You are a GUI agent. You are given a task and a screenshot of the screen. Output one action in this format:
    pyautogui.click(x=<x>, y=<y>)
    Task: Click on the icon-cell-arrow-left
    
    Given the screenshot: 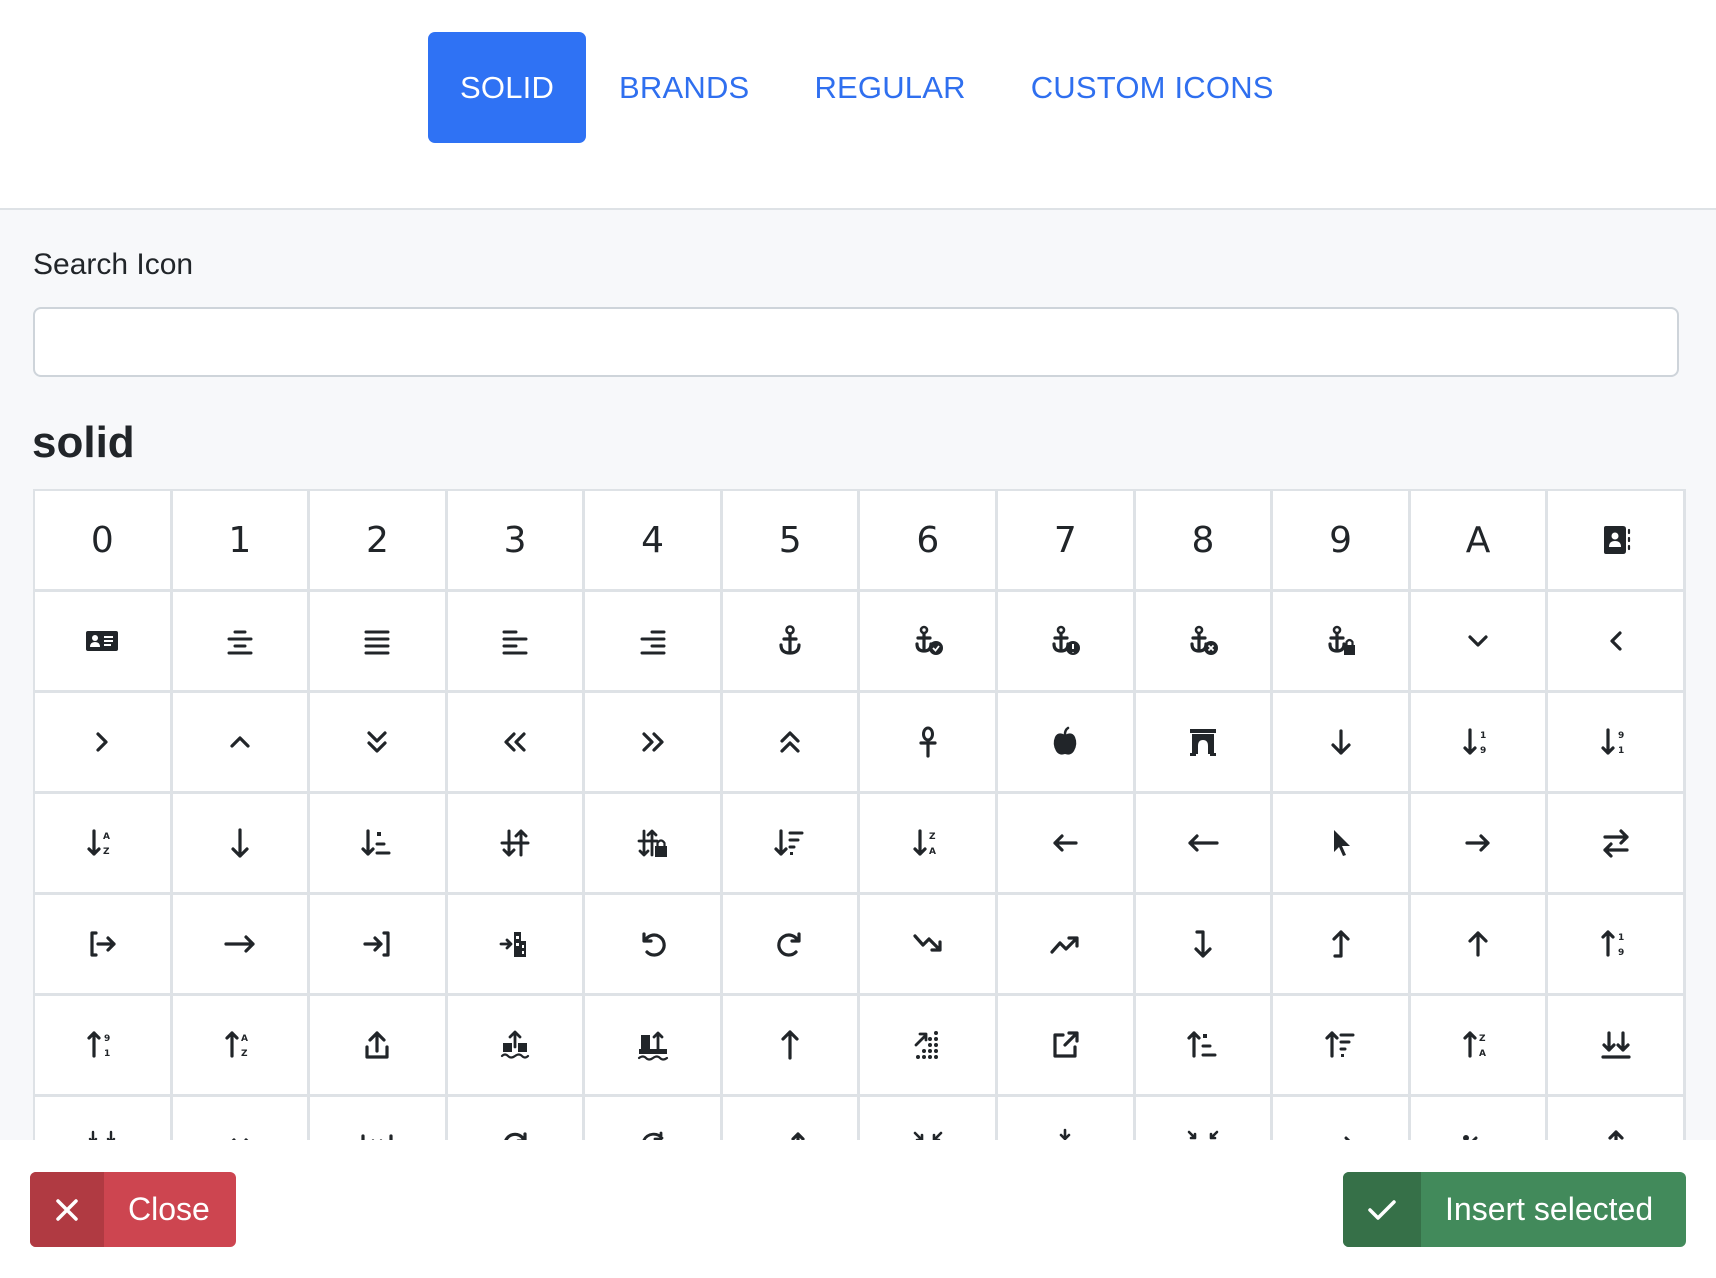 What is the action you would take?
    pyautogui.click(x=1067, y=844)
    